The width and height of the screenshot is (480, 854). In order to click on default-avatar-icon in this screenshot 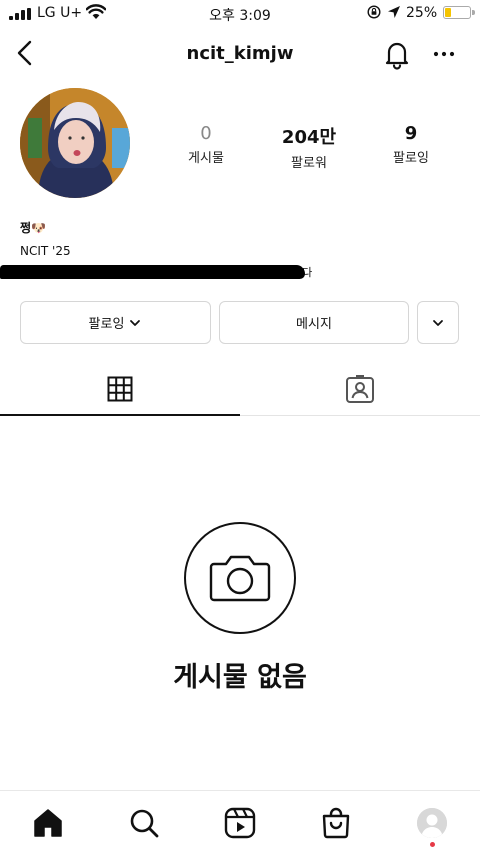, I will do `click(432, 823)`.